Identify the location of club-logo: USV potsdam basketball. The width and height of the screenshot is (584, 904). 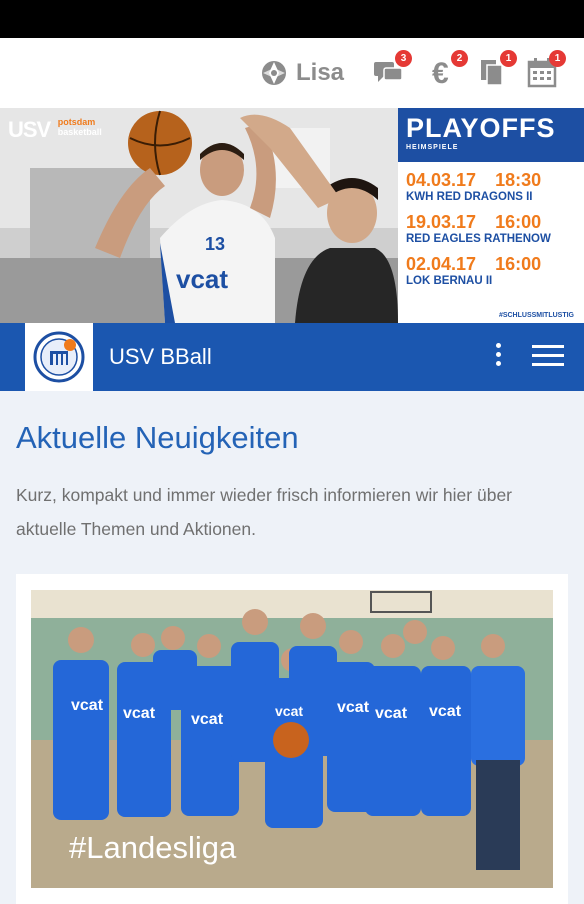
(55, 129).